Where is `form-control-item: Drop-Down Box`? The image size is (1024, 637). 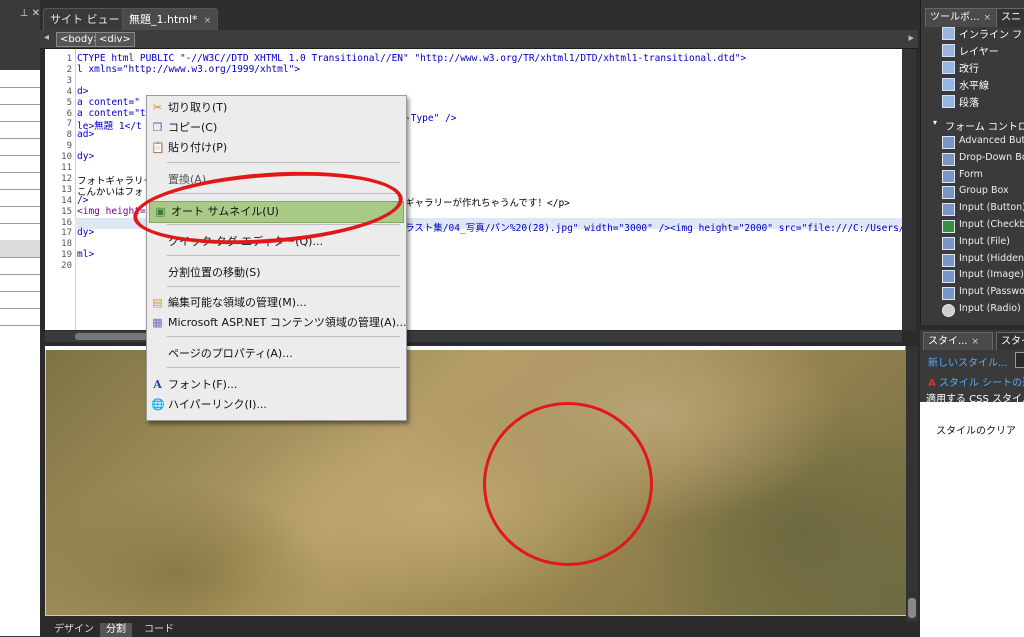 form-control-item: Drop-Down Box is located at coordinates (983, 158).